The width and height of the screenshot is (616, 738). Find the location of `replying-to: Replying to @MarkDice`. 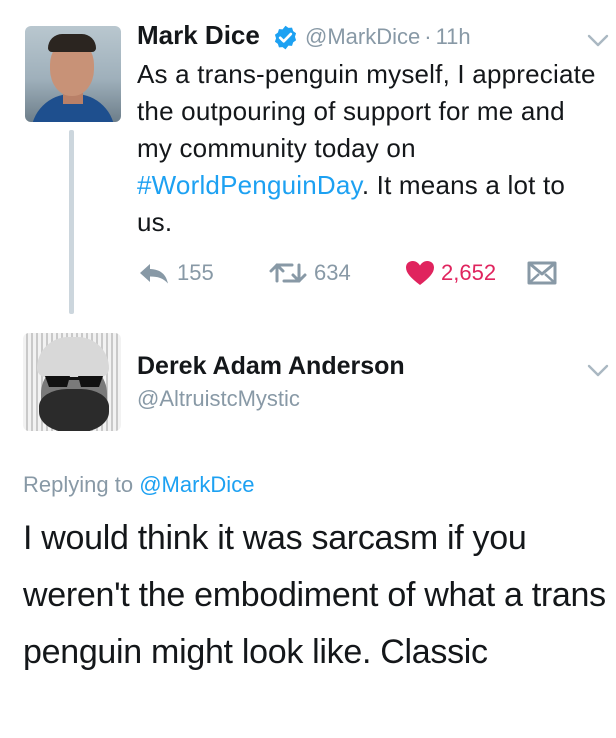

replying-to: Replying to @MarkDice is located at coordinates (138, 485).